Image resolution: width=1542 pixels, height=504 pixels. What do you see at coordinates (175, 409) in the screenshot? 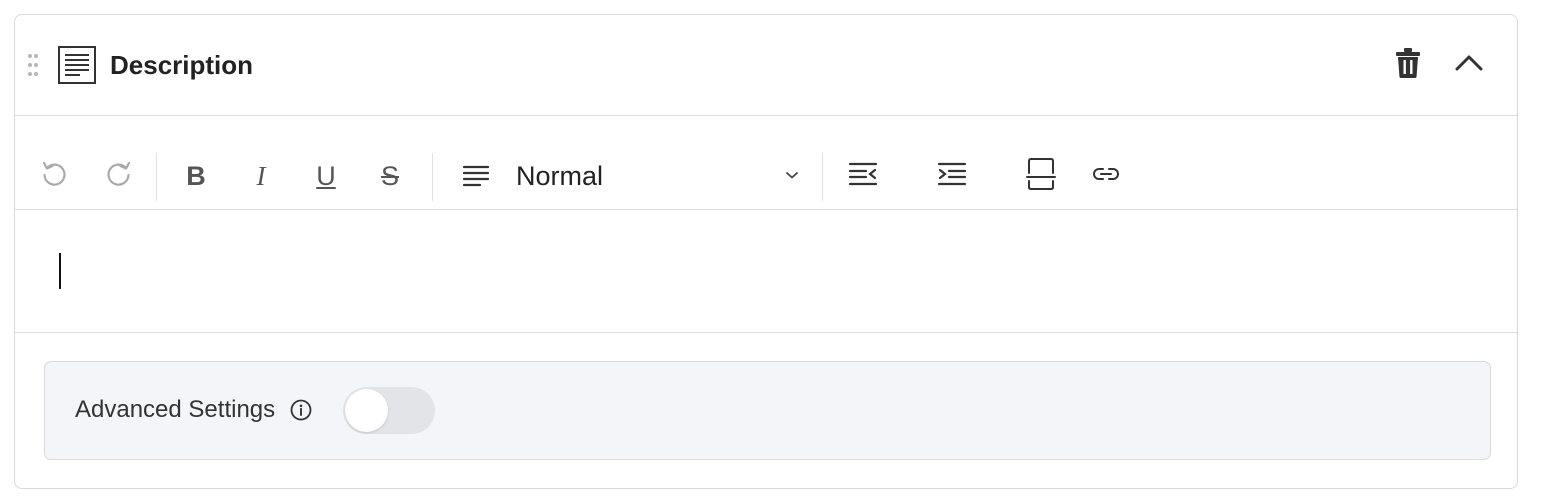
I see `advanced-settings-label: Advanced Settings` at bounding box center [175, 409].